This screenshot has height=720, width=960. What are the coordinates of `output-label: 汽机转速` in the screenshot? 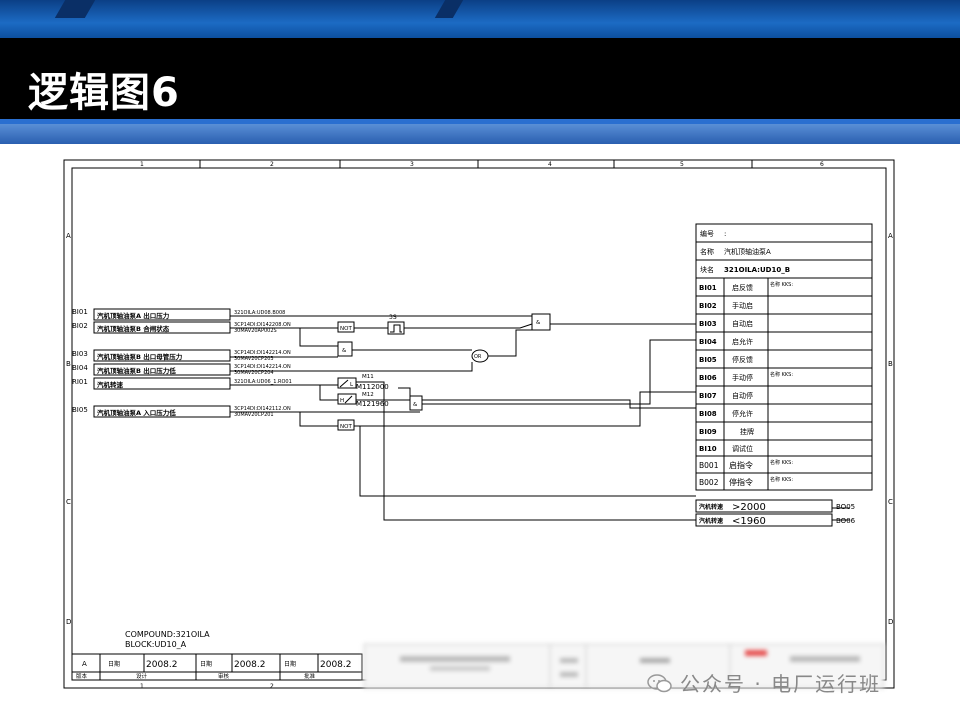 It's located at (711, 521).